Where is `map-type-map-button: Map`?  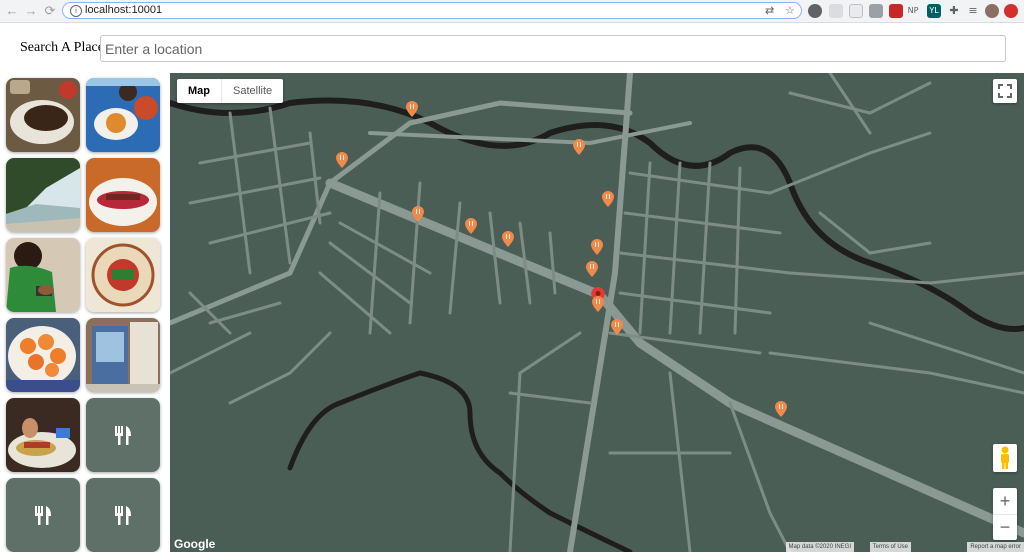
map-type-map-button: Map is located at coordinates (199, 91).